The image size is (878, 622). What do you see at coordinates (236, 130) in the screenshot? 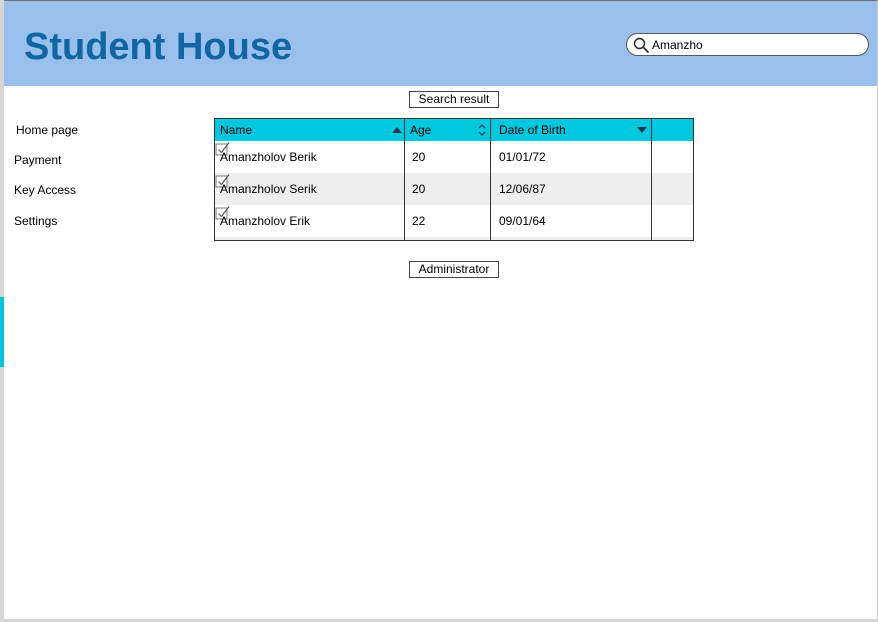
I see `column-header-name-label: Name` at bounding box center [236, 130].